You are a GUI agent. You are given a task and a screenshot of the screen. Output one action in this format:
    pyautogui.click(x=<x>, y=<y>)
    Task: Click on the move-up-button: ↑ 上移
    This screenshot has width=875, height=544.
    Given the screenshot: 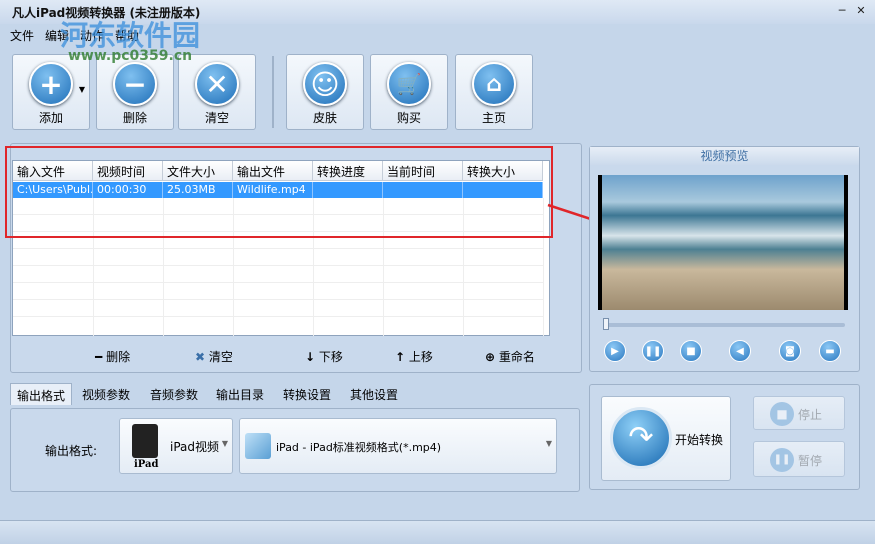 What is the action you would take?
    pyautogui.click(x=414, y=356)
    